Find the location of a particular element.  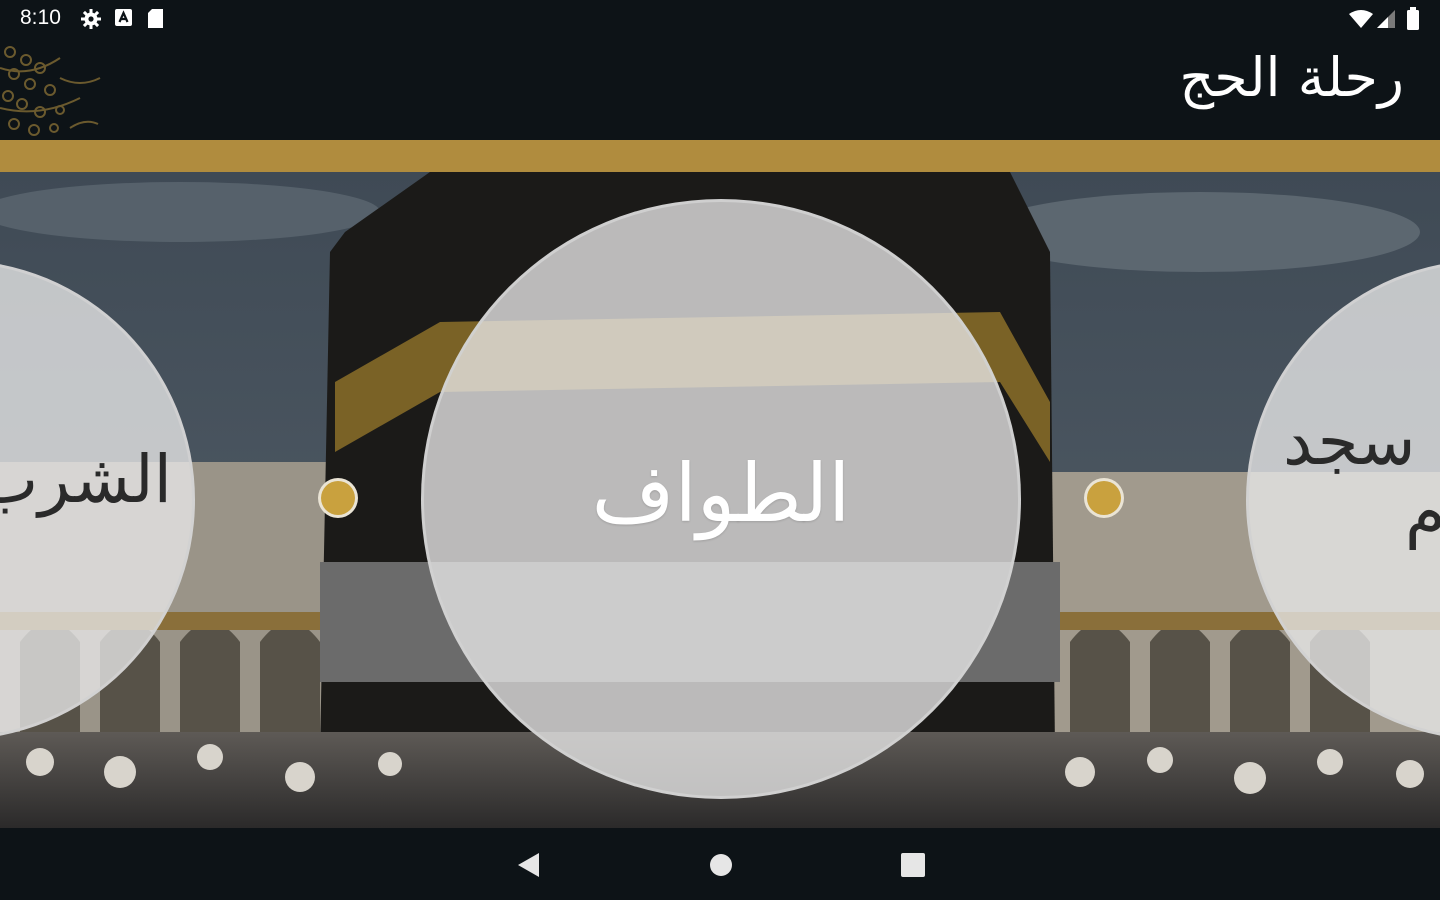

notification-a-icon is located at coordinates (124, 20).